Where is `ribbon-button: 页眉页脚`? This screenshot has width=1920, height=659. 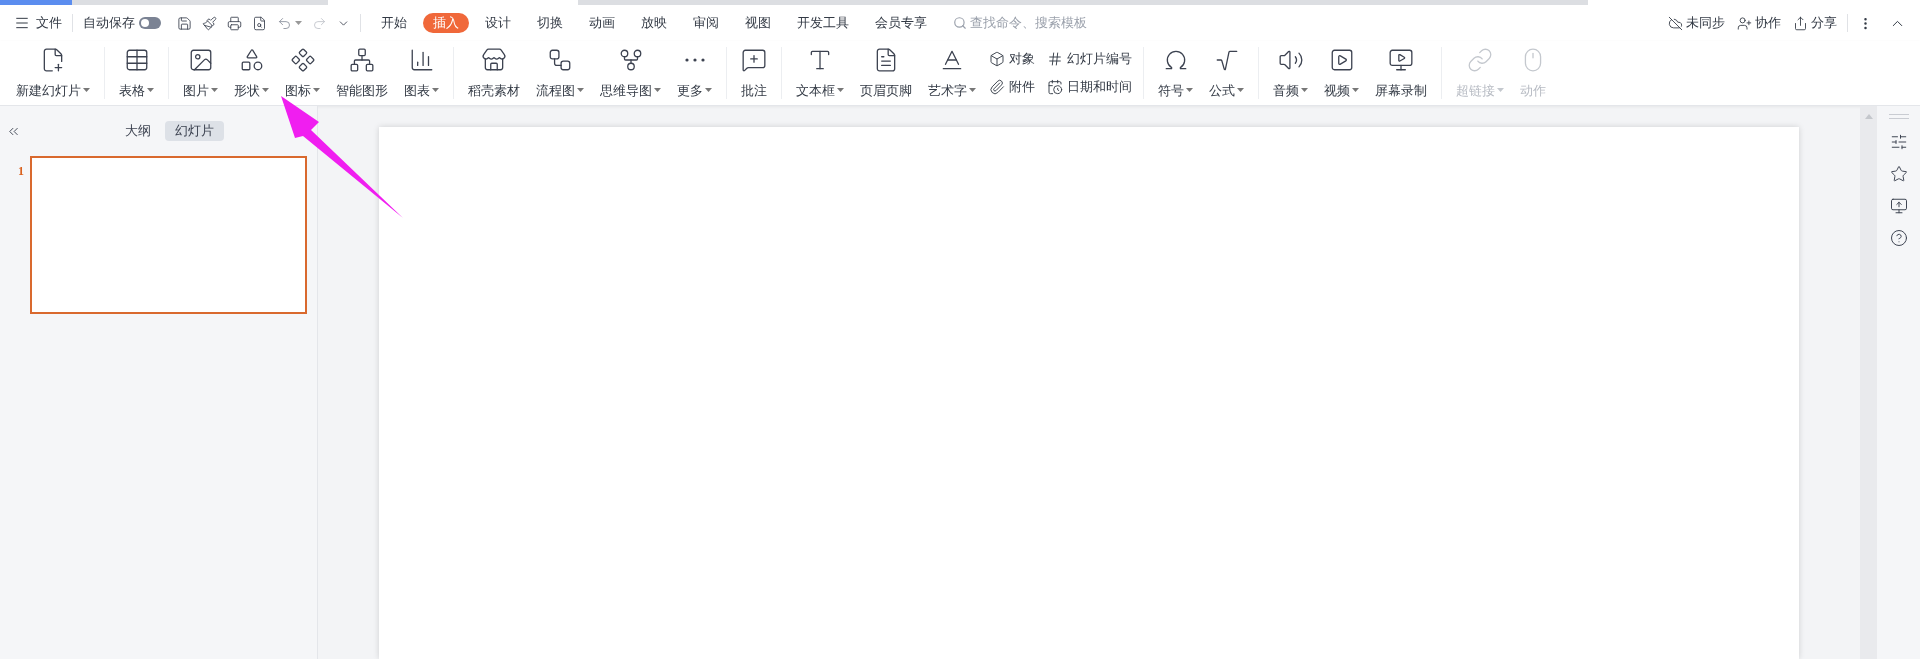 ribbon-button: 页眉页脚 is located at coordinates (886, 73).